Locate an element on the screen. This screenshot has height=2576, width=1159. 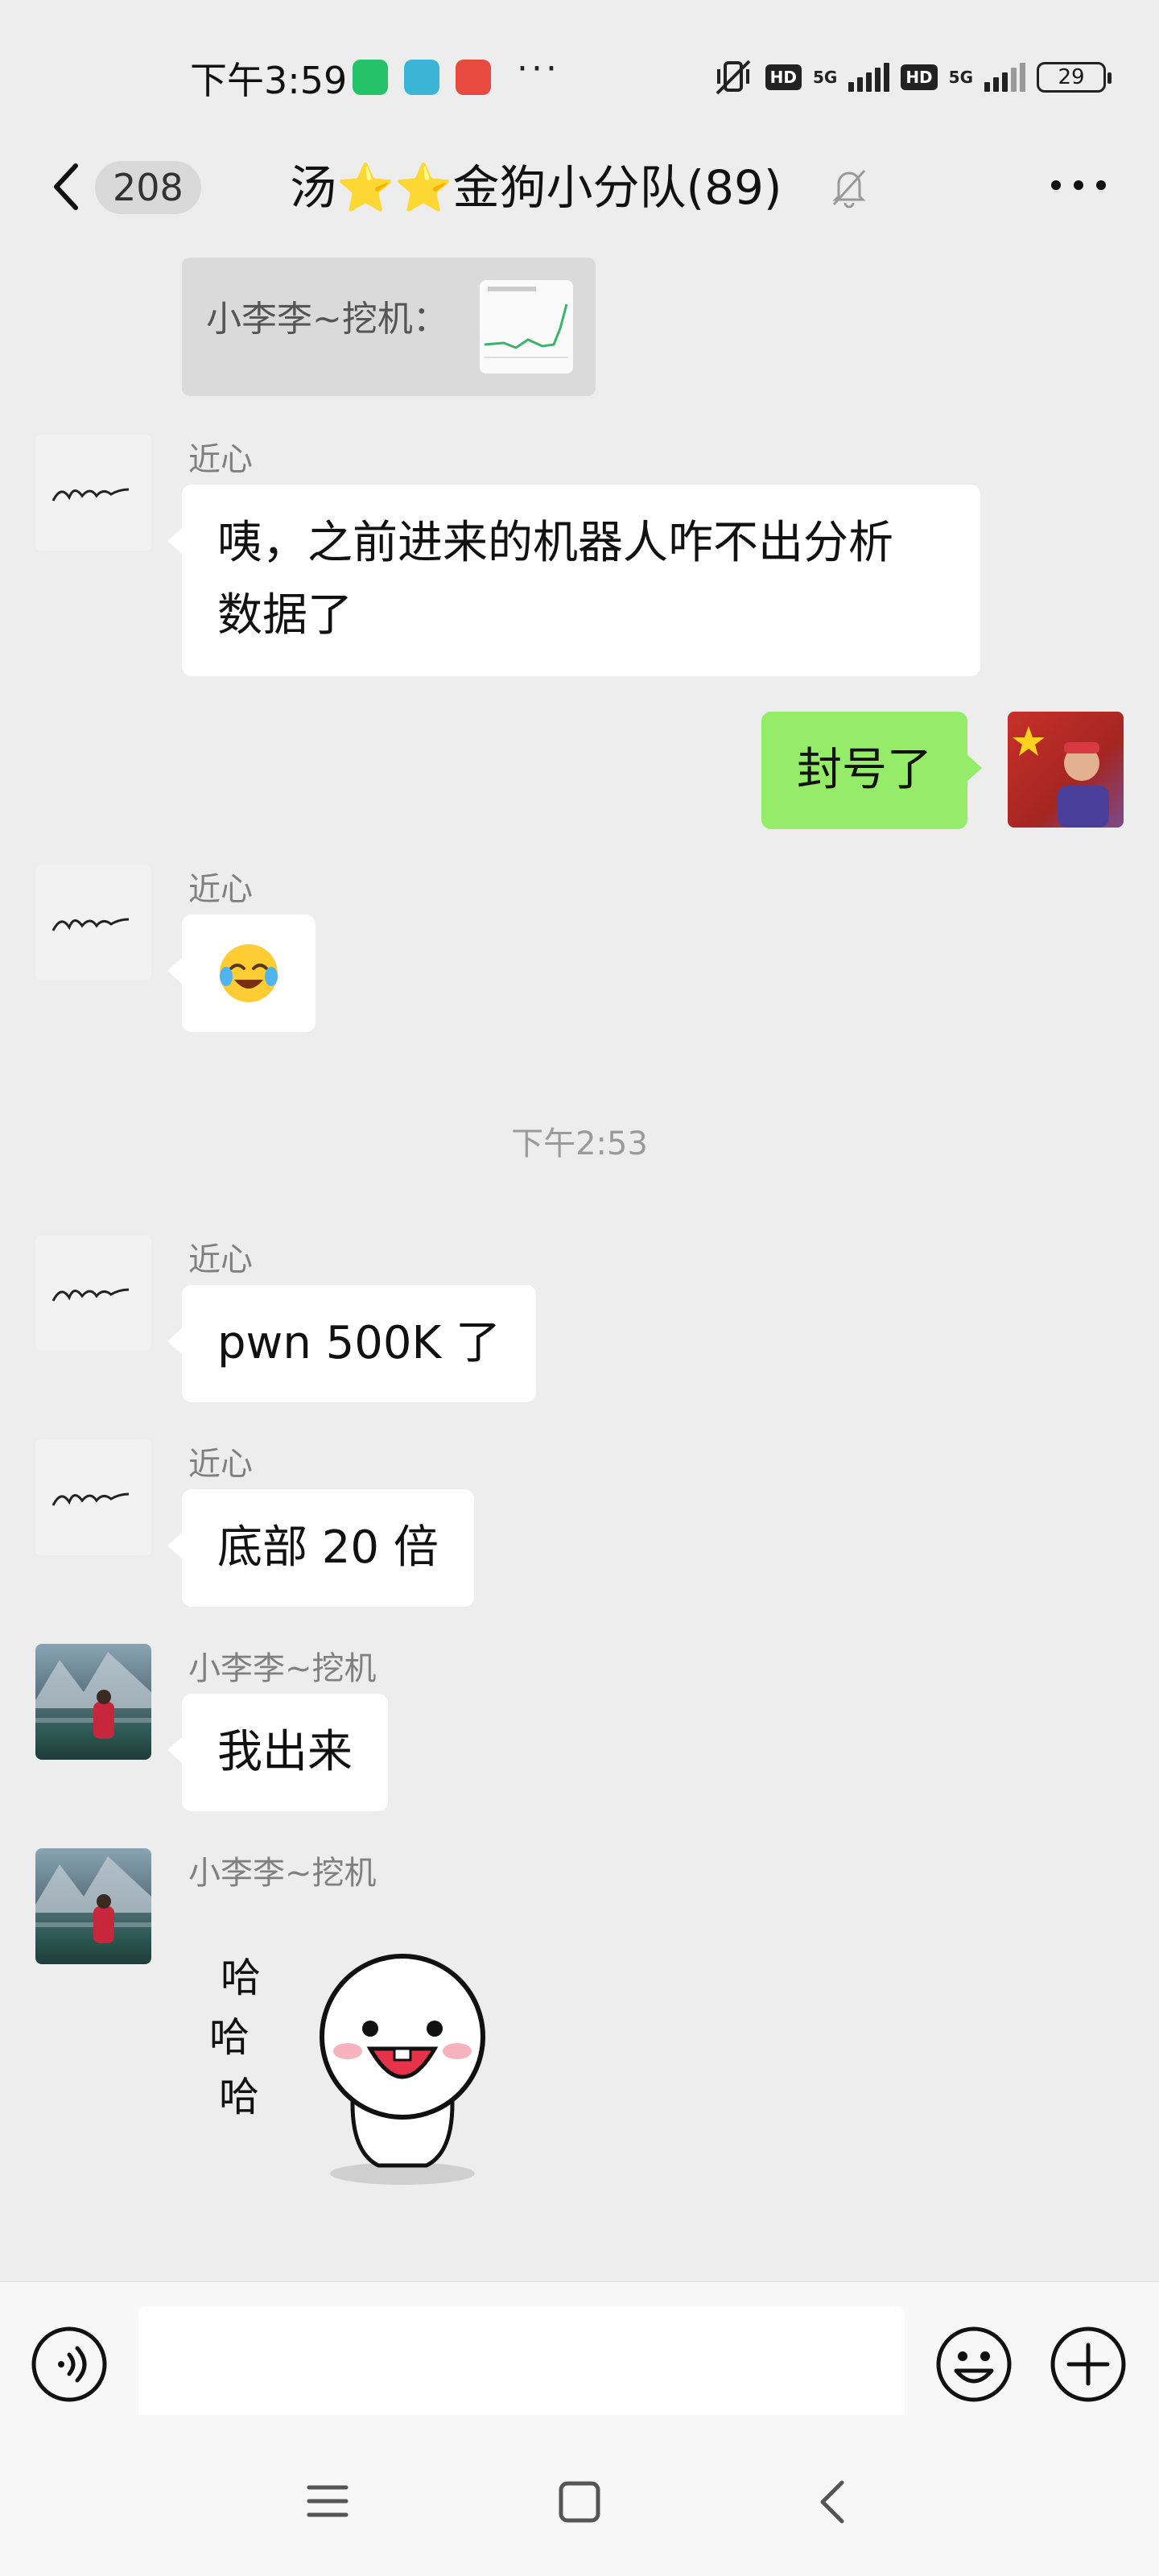
status-time: 下午3:59 is located at coordinates (269, 80).